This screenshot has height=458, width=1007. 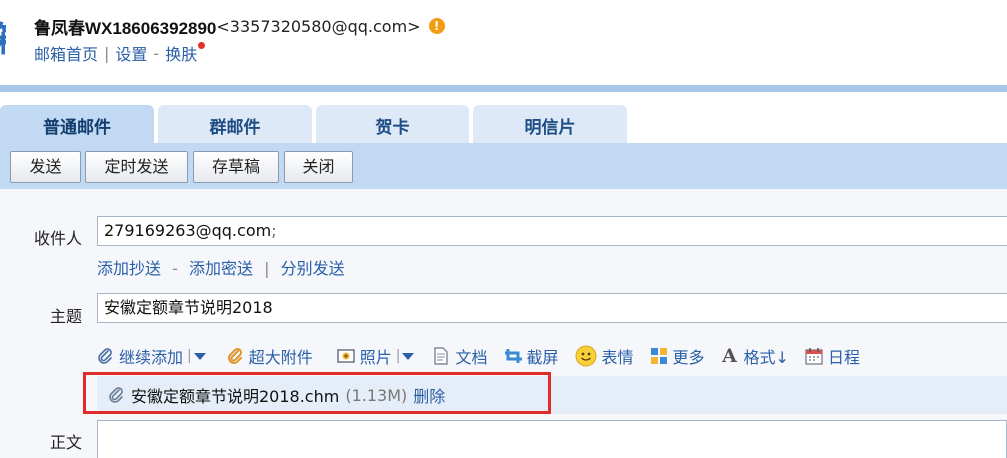 I want to click on document-button: 文档, so click(x=460, y=356).